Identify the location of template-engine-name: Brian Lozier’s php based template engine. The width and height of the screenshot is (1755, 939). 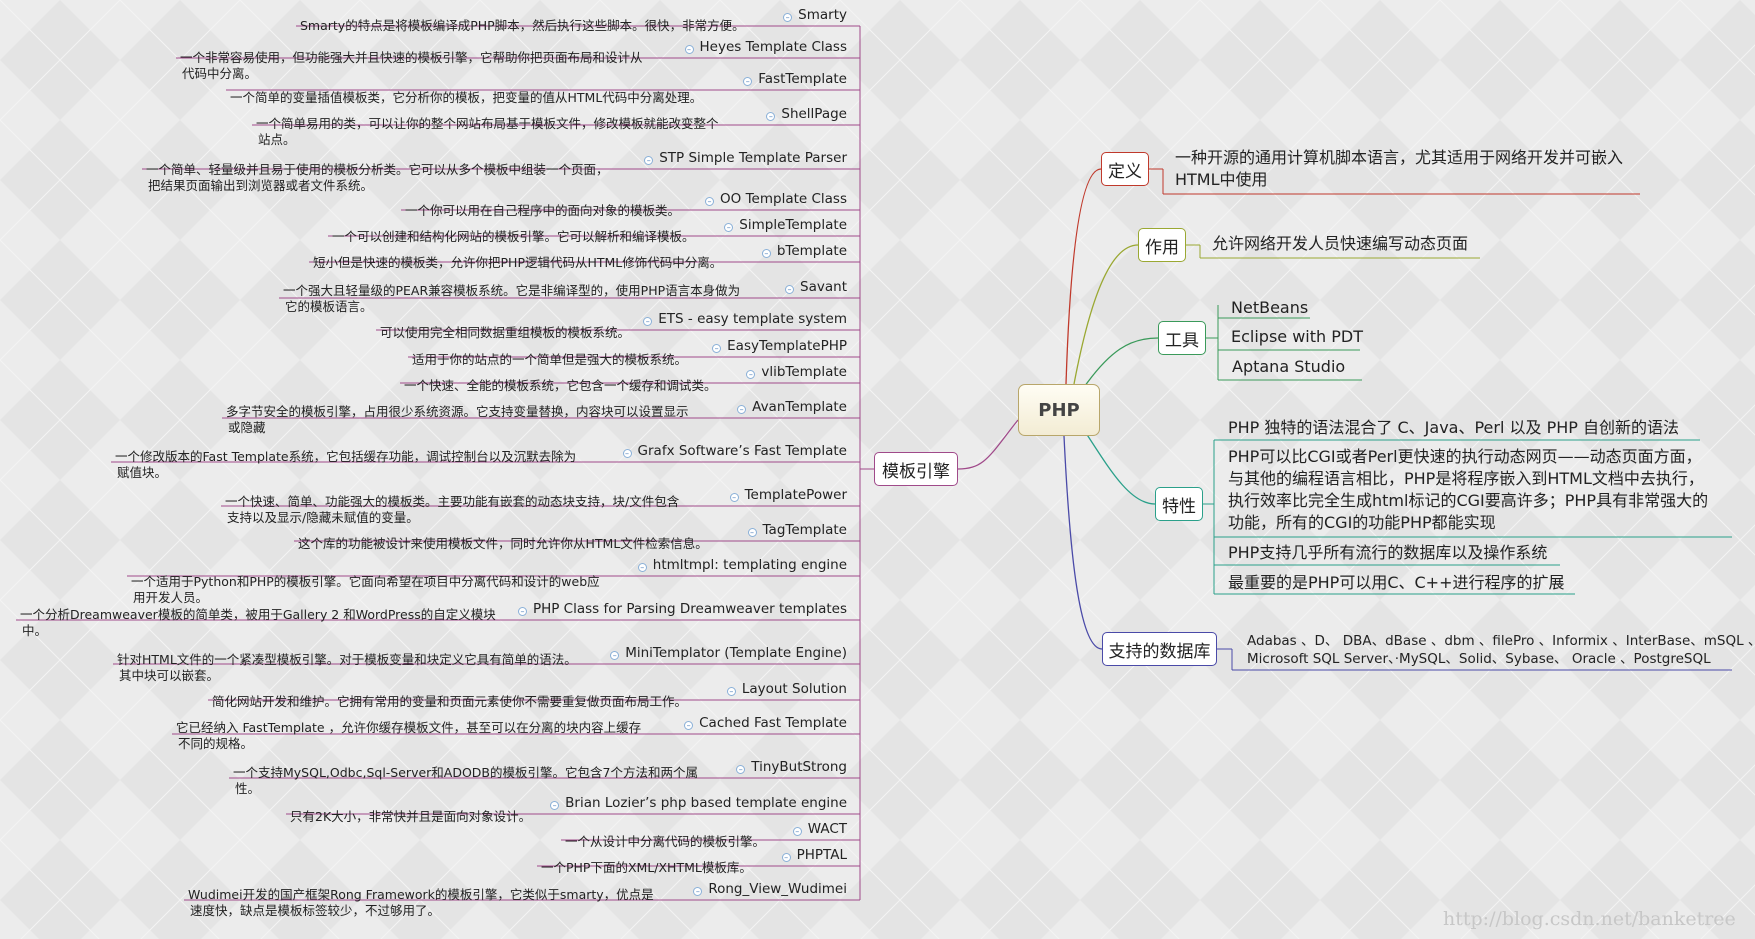
(706, 803).